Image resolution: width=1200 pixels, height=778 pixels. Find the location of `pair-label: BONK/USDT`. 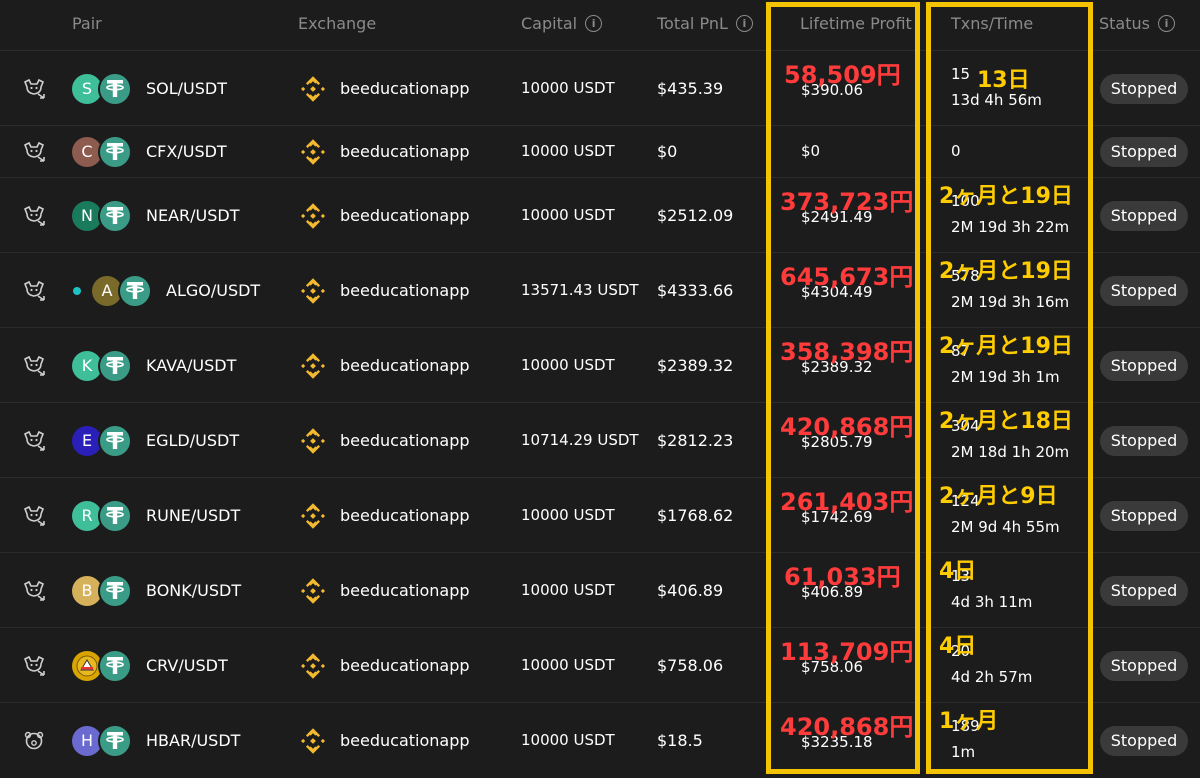

pair-label: BONK/USDT is located at coordinates (193, 590).